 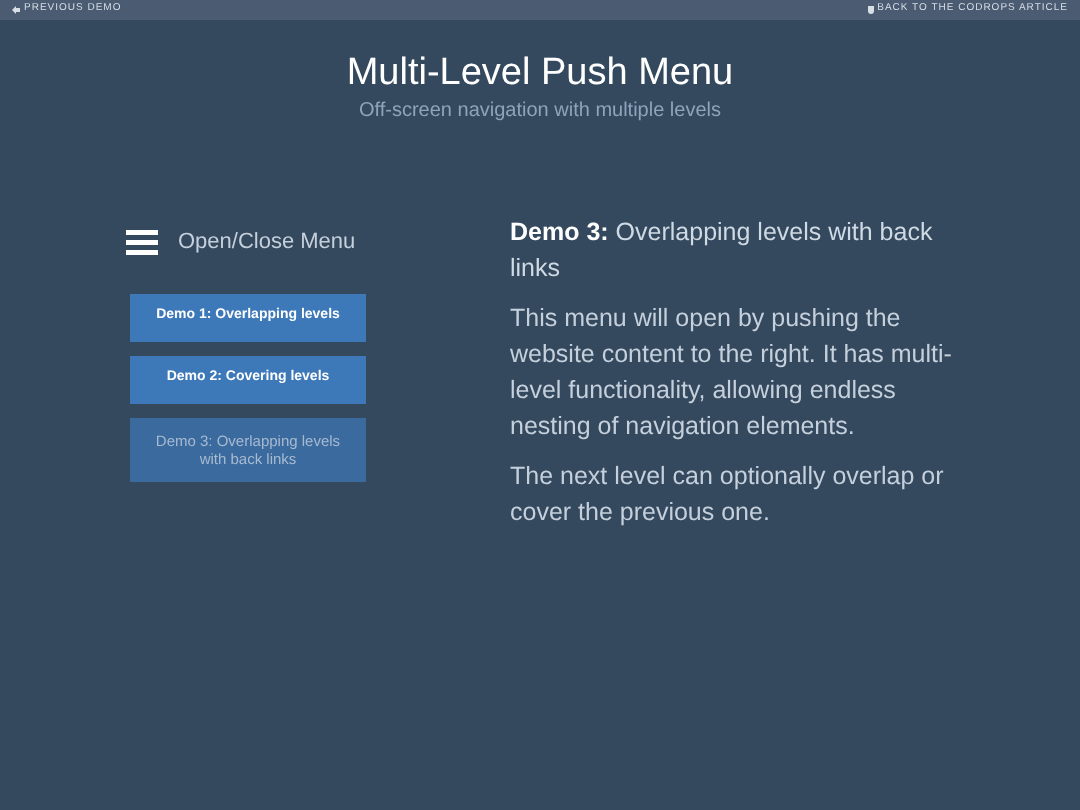 What do you see at coordinates (870, 10) in the screenshot?
I see `drop-icon` at bounding box center [870, 10].